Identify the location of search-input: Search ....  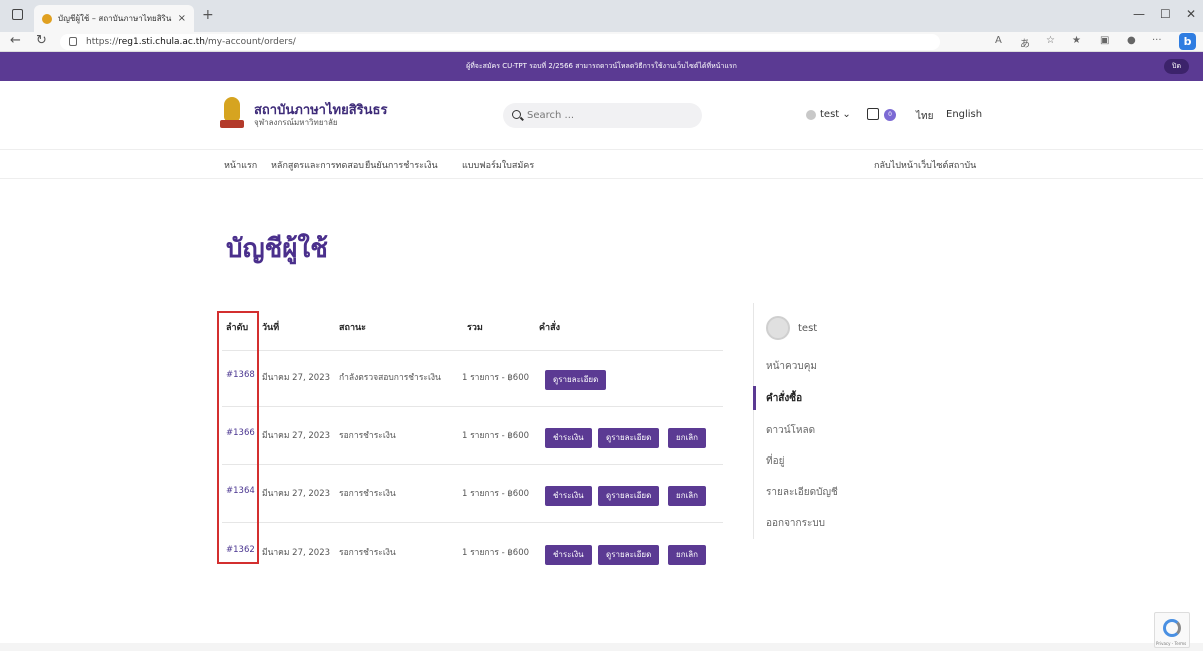
(602, 115).